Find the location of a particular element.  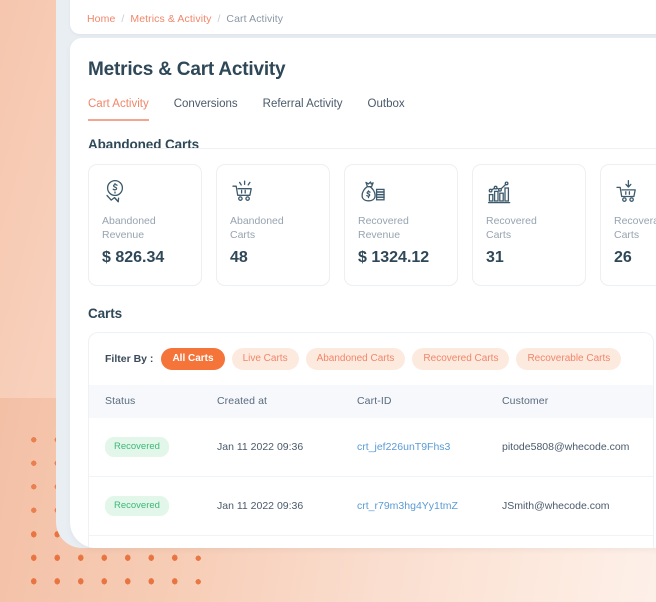

breadcrumb-item-home: Home is located at coordinates (101, 19).